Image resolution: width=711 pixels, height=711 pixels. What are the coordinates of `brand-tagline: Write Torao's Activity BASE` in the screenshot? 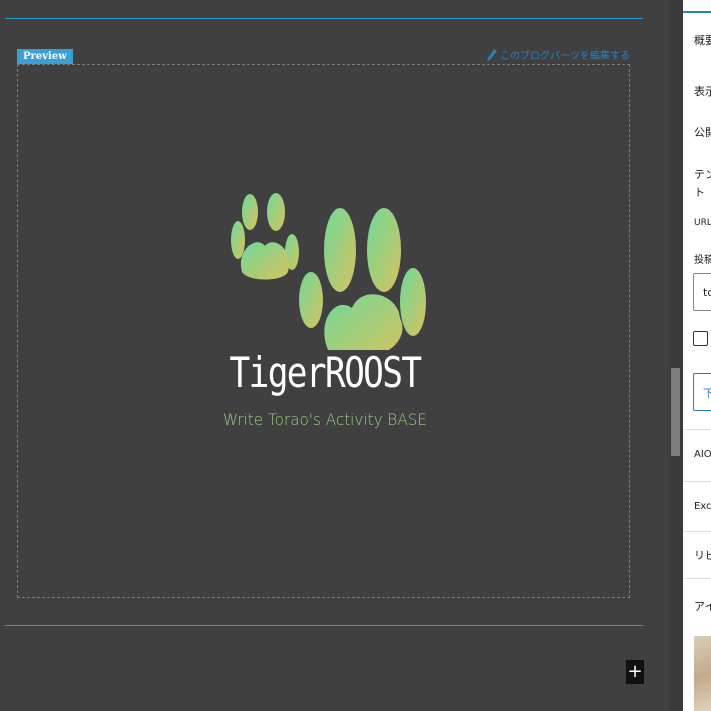 It's located at (325, 419).